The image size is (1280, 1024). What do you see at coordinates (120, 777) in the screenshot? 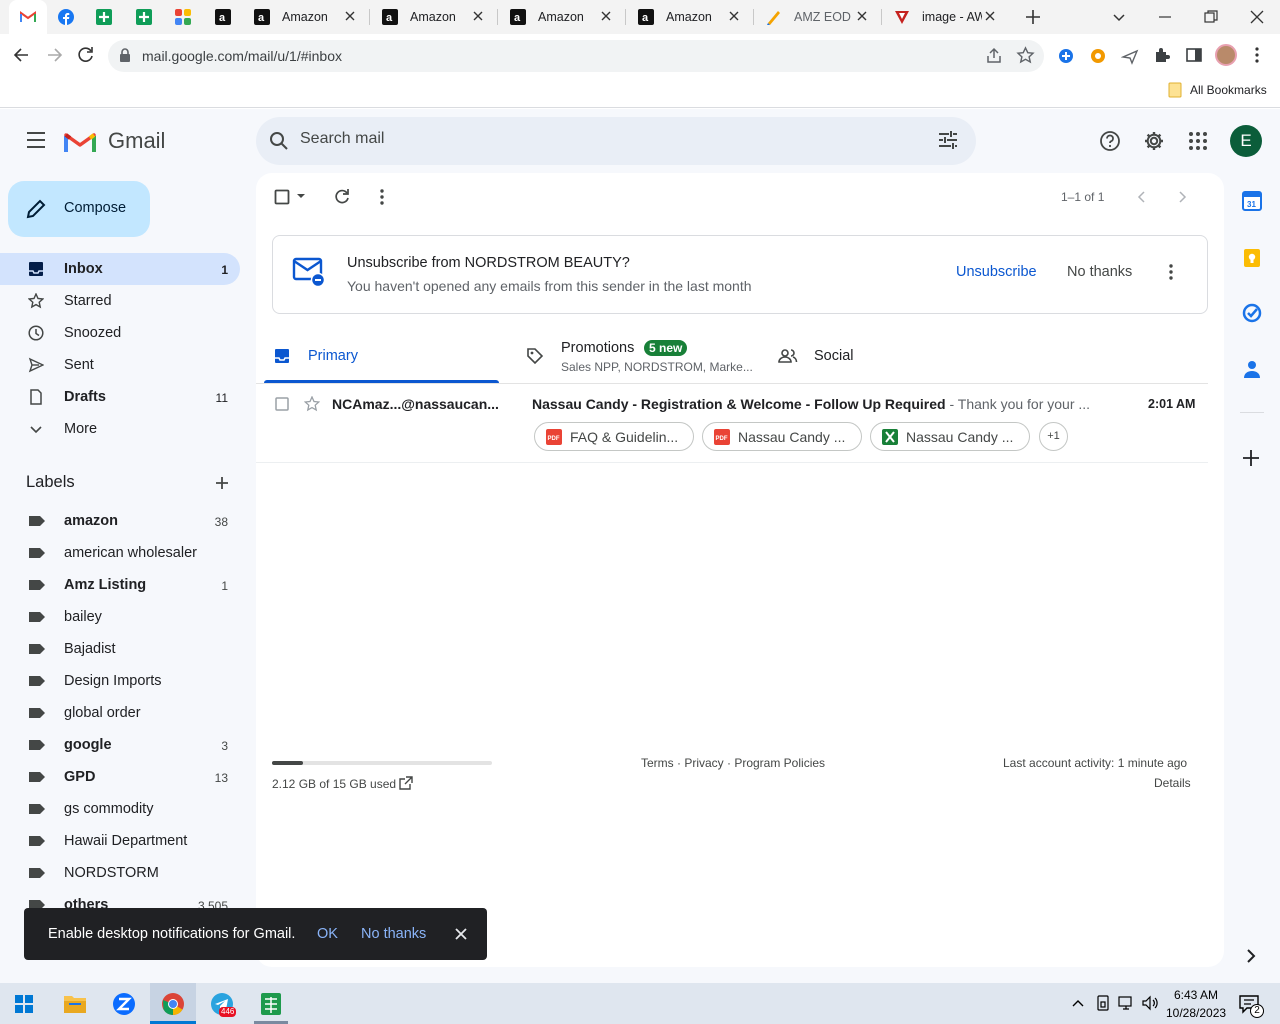
I see `label-item: GPD 13` at bounding box center [120, 777].